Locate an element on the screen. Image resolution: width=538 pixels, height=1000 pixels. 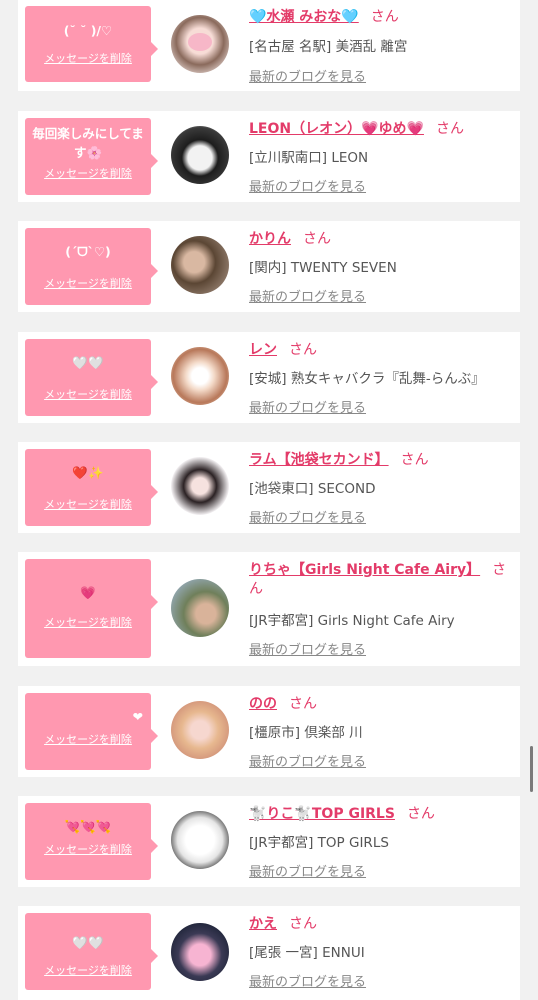
name-line: ラム【池袋セカンド】 さん is located at coordinates (381, 460).